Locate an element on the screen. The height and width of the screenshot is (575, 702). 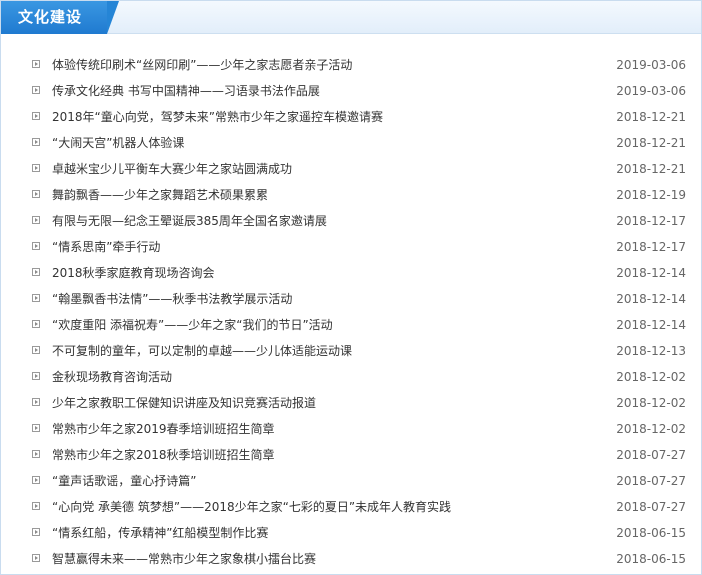
news-title-link: 体验传统印刷术“丝网印刷”——少年之家志愿者亲子活动 is located at coordinates (202, 65).